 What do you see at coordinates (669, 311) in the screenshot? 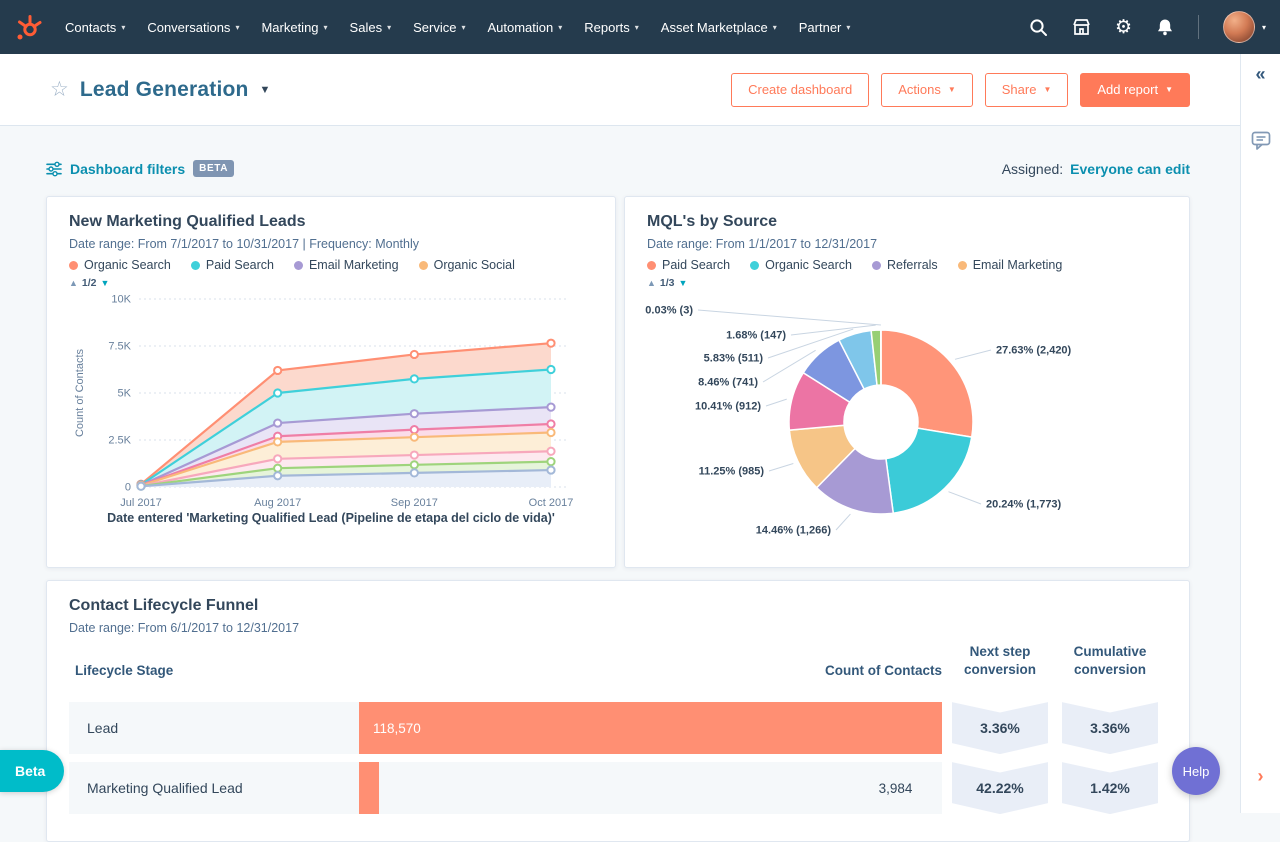
I see `svg-text: 0.03% (3)` at bounding box center [669, 311].